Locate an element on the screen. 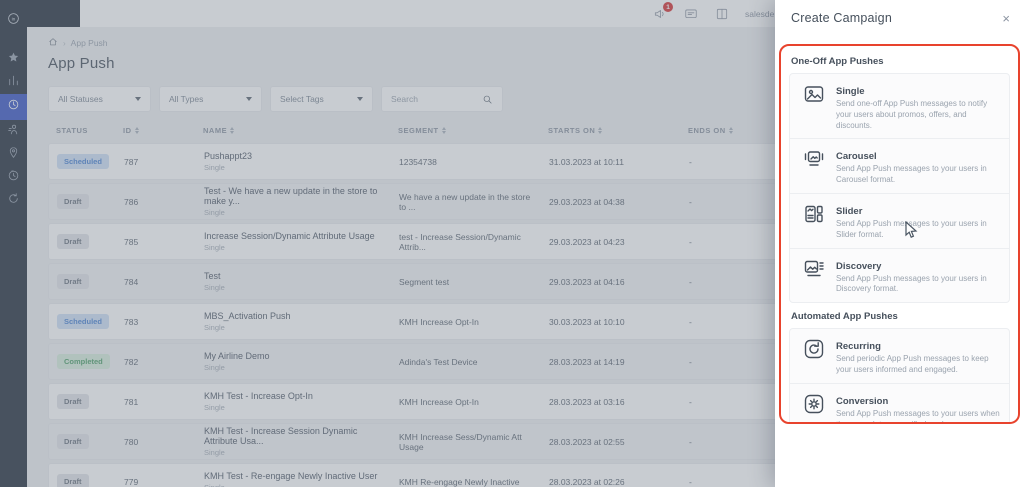  carousel-icon is located at coordinates (814, 159).